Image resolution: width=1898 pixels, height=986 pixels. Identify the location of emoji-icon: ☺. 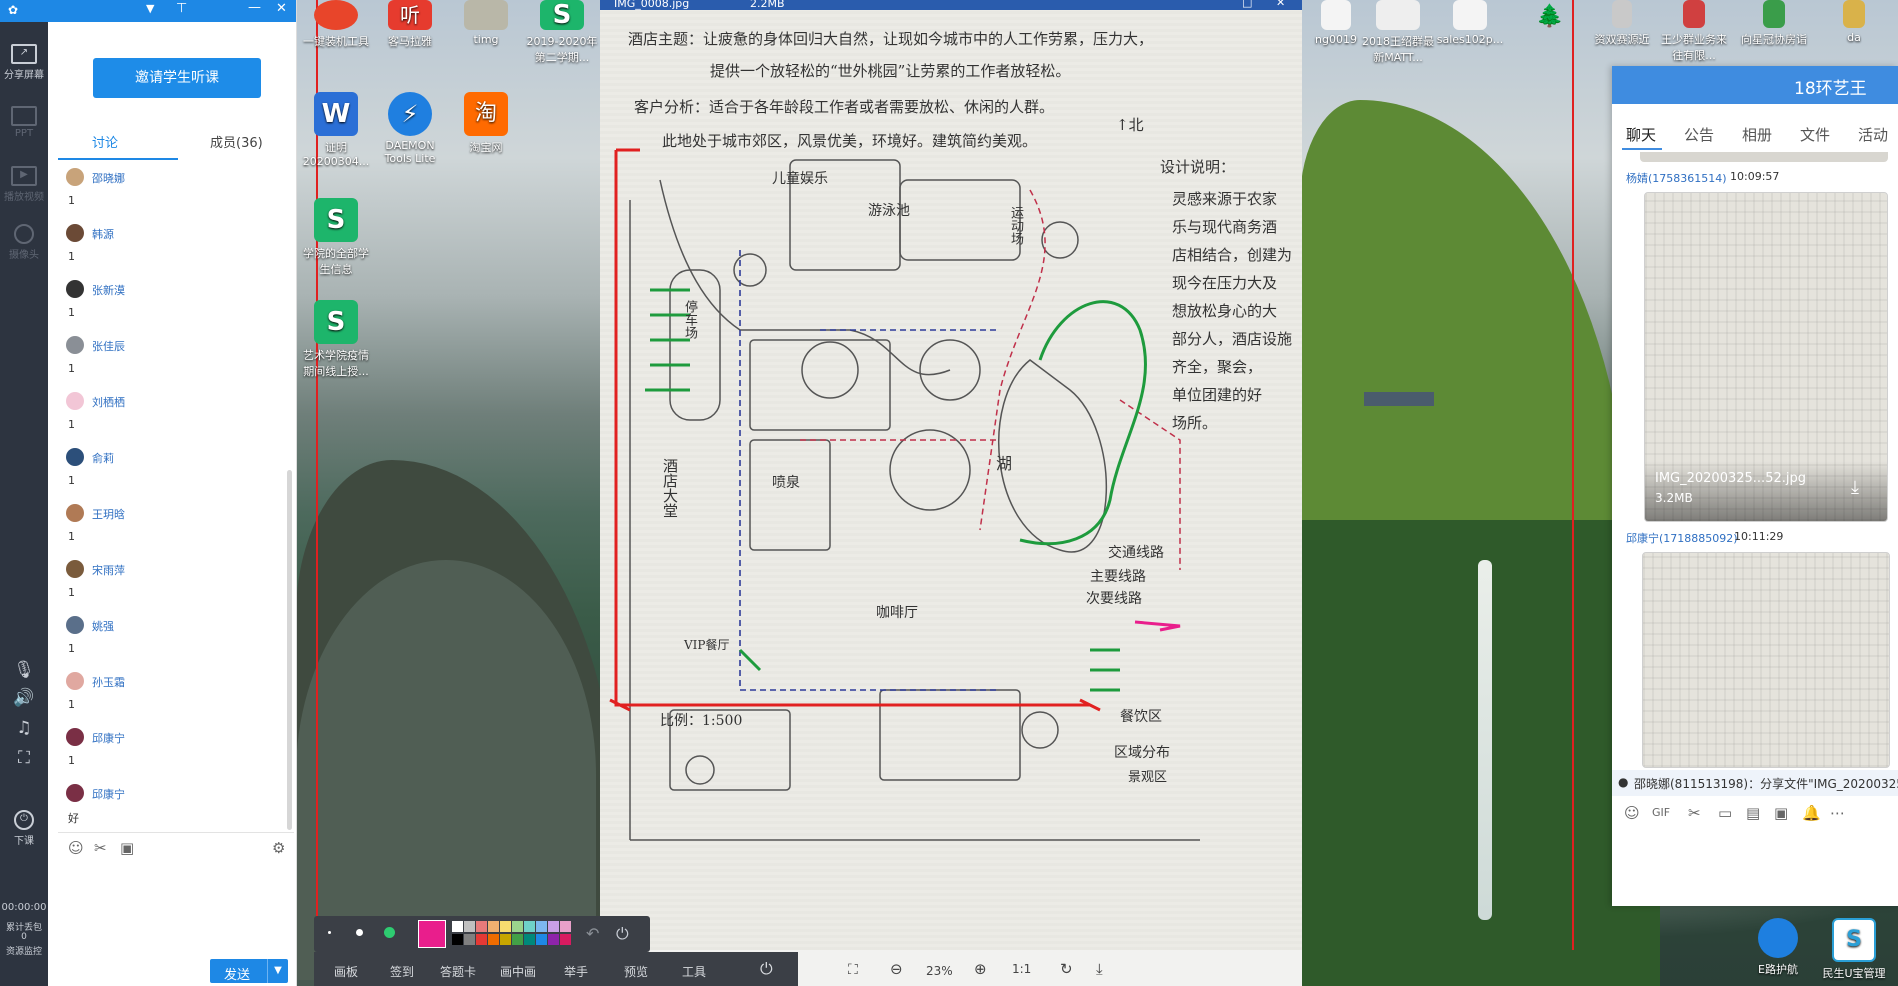
(1632, 813).